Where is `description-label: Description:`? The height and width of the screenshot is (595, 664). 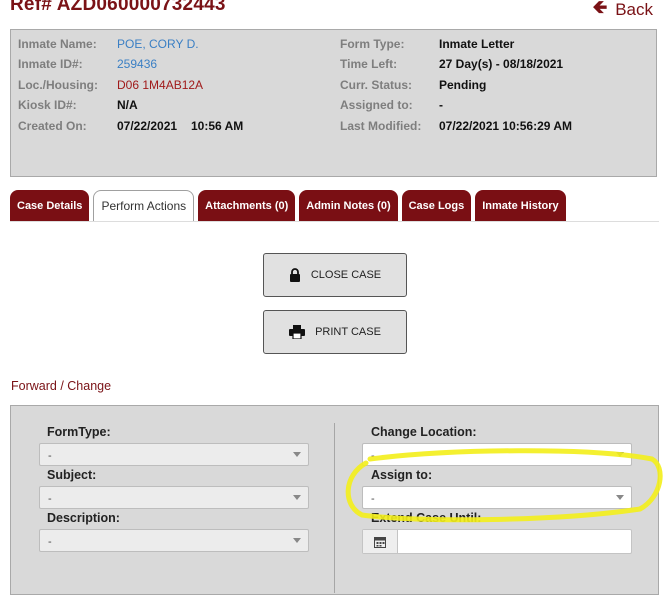 description-label: Description: is located at coordinates (83, 518).